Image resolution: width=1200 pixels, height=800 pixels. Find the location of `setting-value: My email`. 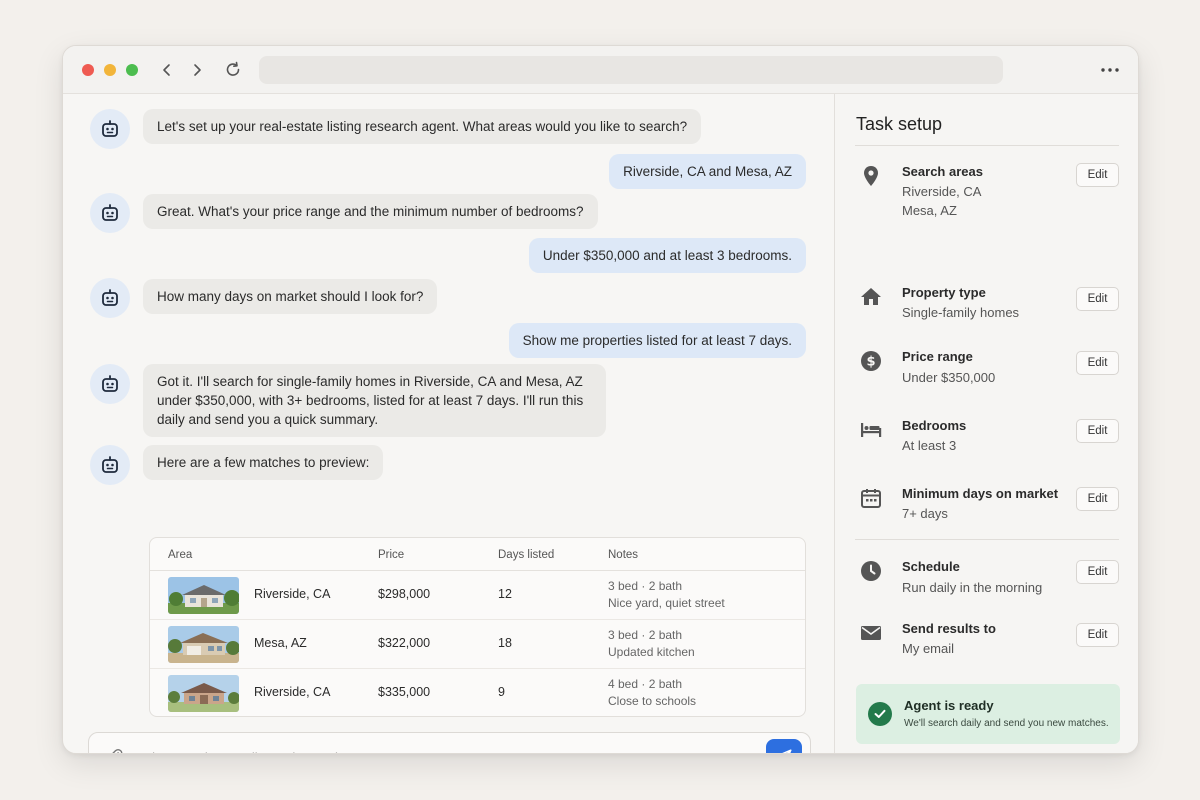

setting-value: My email is located at coordinates (928, 648).